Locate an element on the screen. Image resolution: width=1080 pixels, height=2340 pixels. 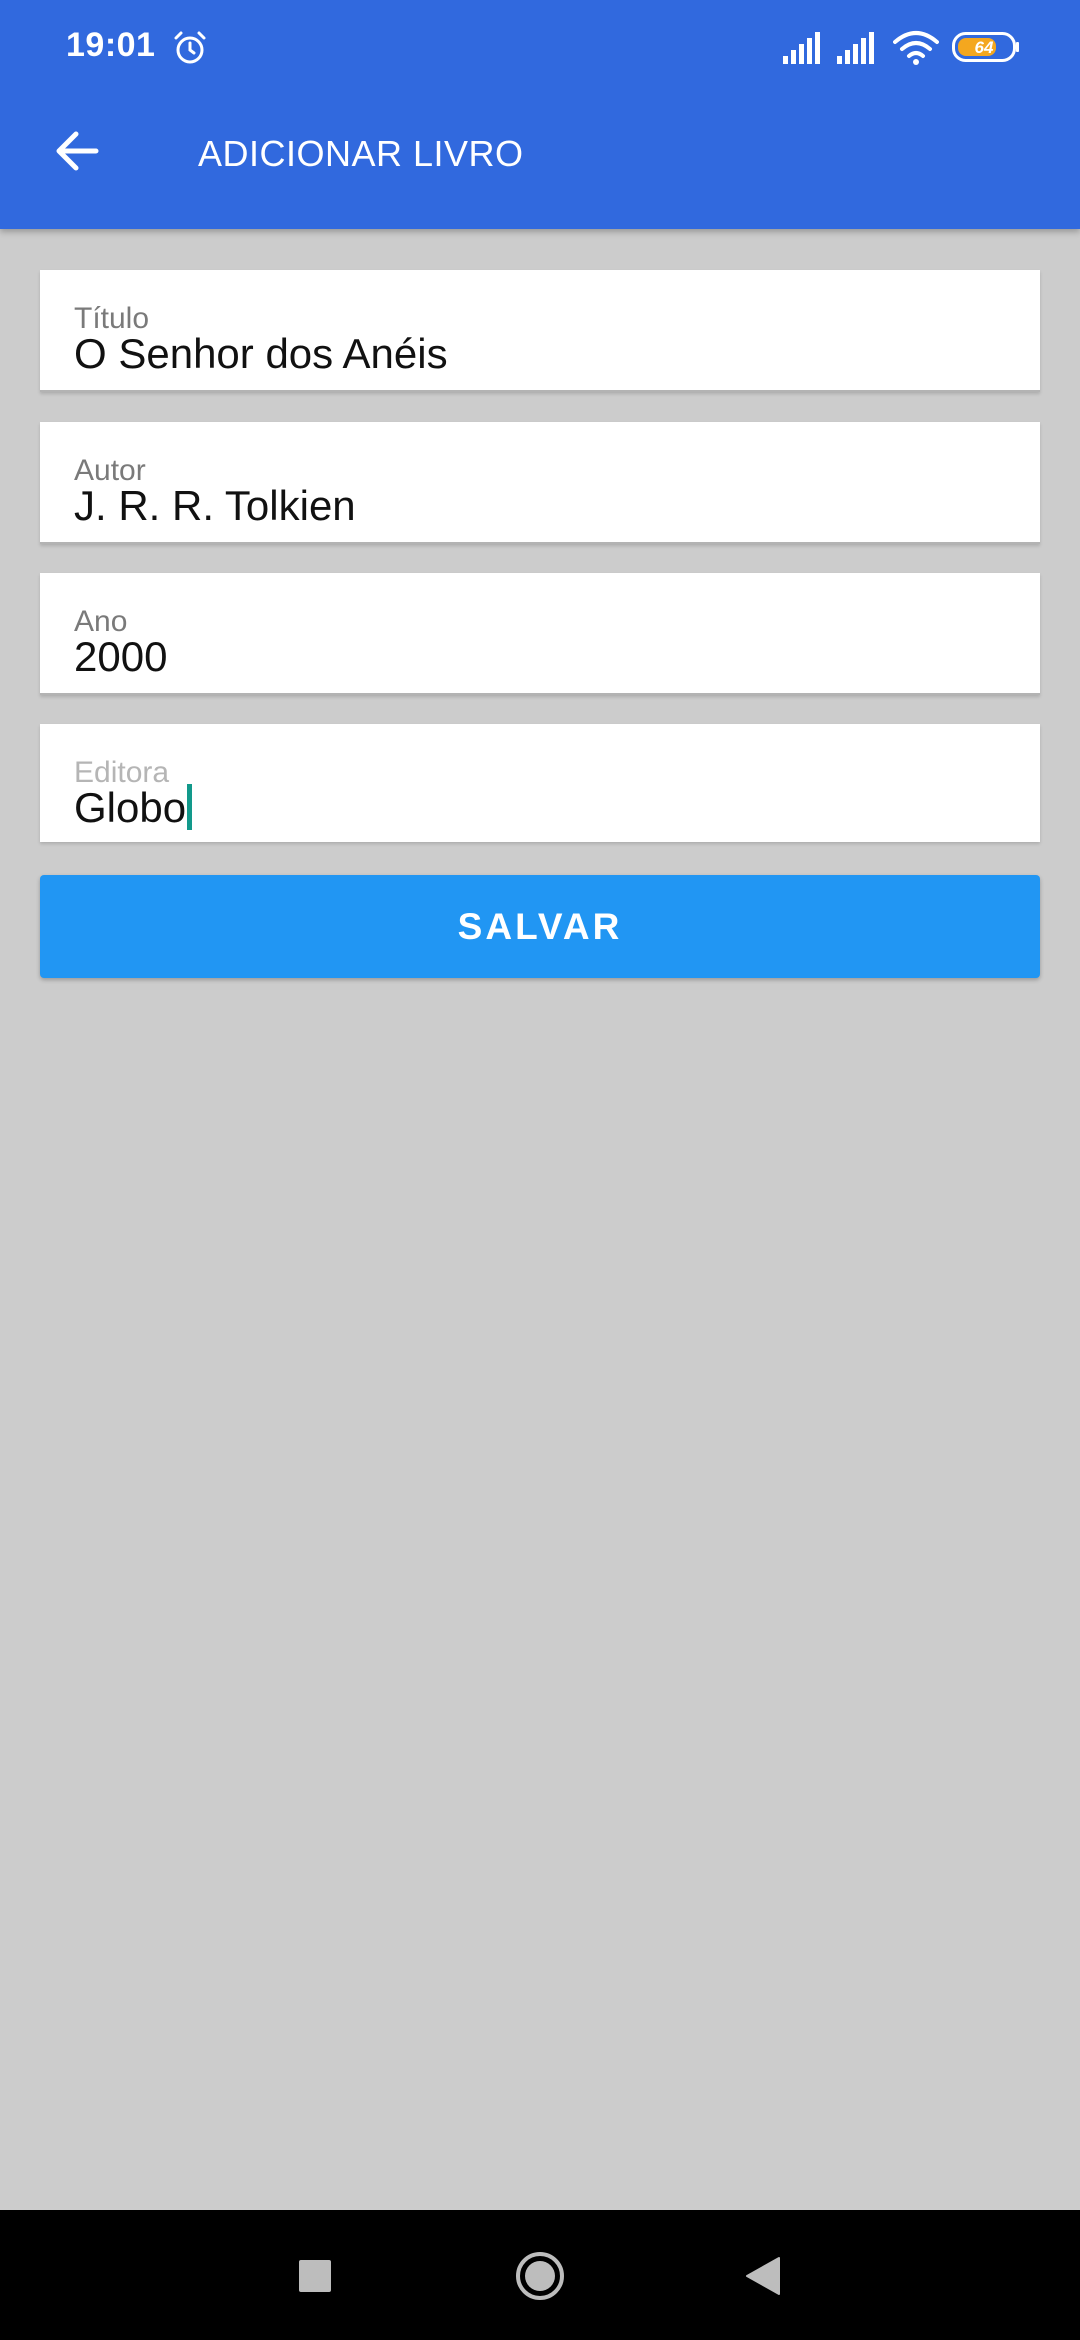
alarm-icon is located at coordinates (190, 47).